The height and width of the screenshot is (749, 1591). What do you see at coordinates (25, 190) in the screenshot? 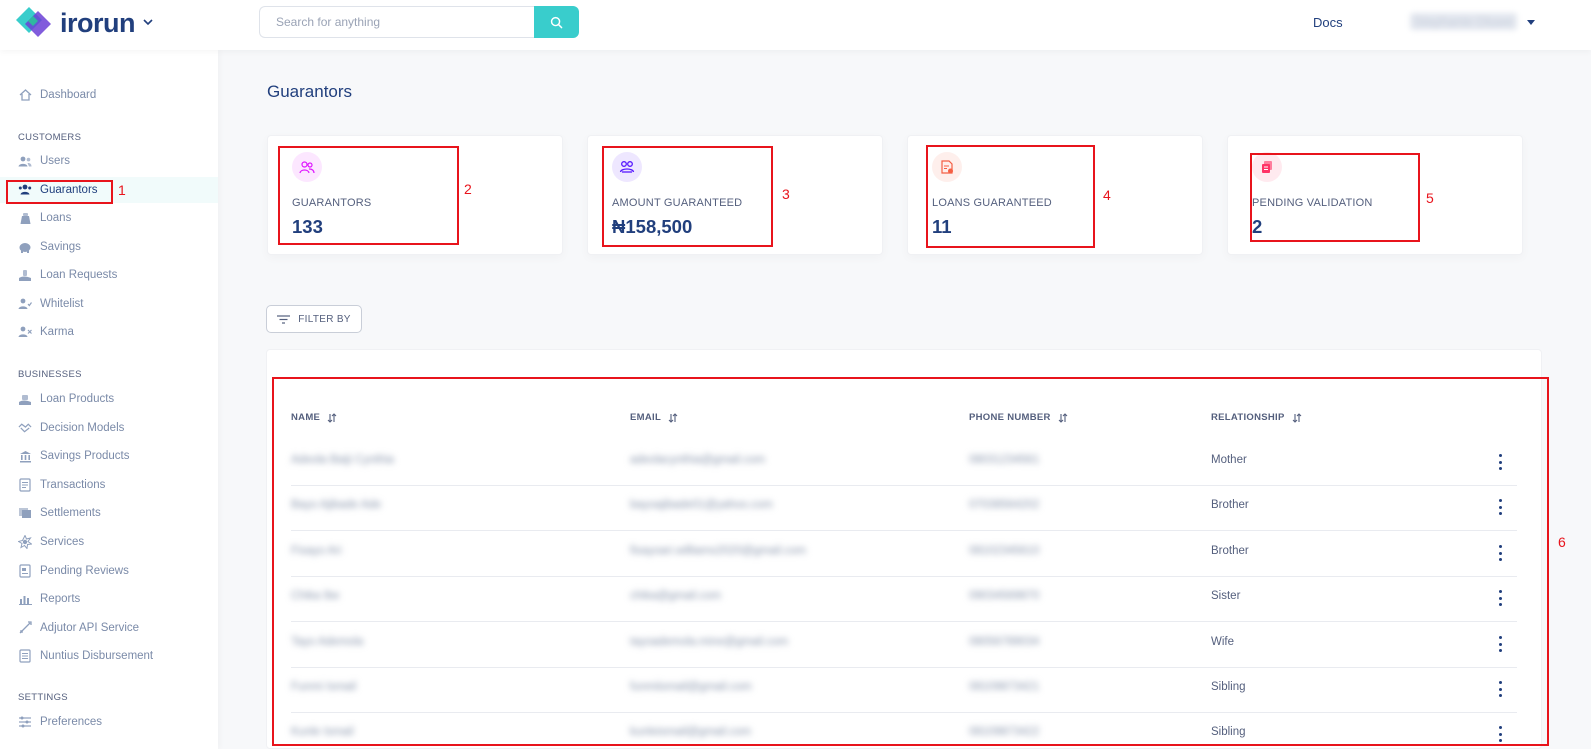
I see `guarantors-icon` at bounding box center [25, 190].